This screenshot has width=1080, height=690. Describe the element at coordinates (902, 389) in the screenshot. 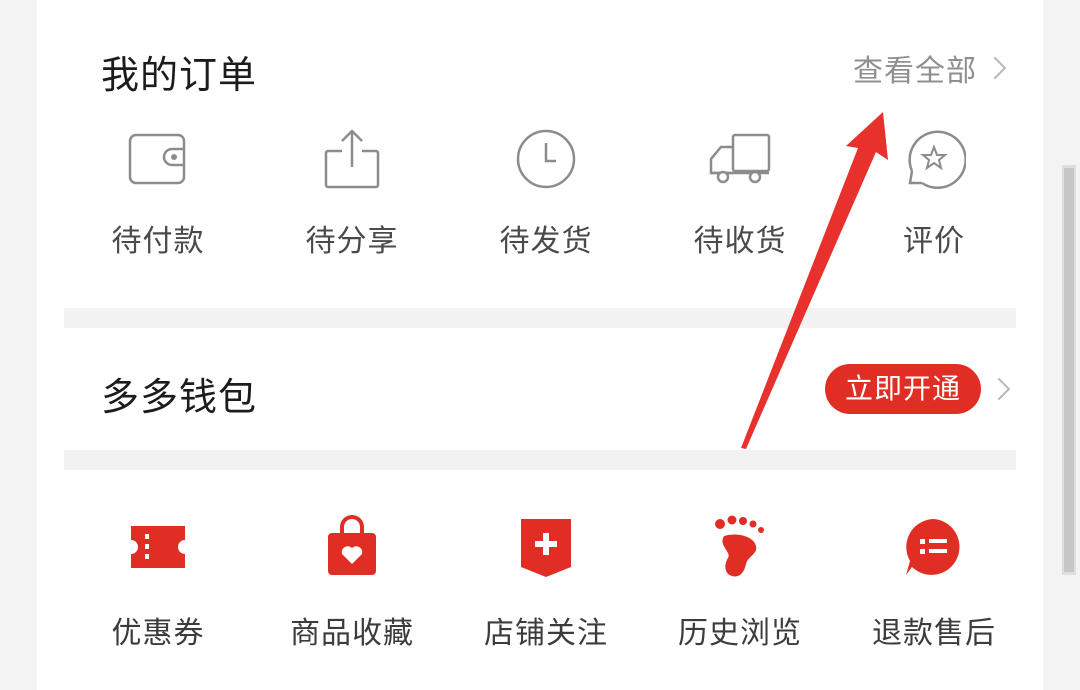

I see `open-wallet-button: 立即开通` at that location.